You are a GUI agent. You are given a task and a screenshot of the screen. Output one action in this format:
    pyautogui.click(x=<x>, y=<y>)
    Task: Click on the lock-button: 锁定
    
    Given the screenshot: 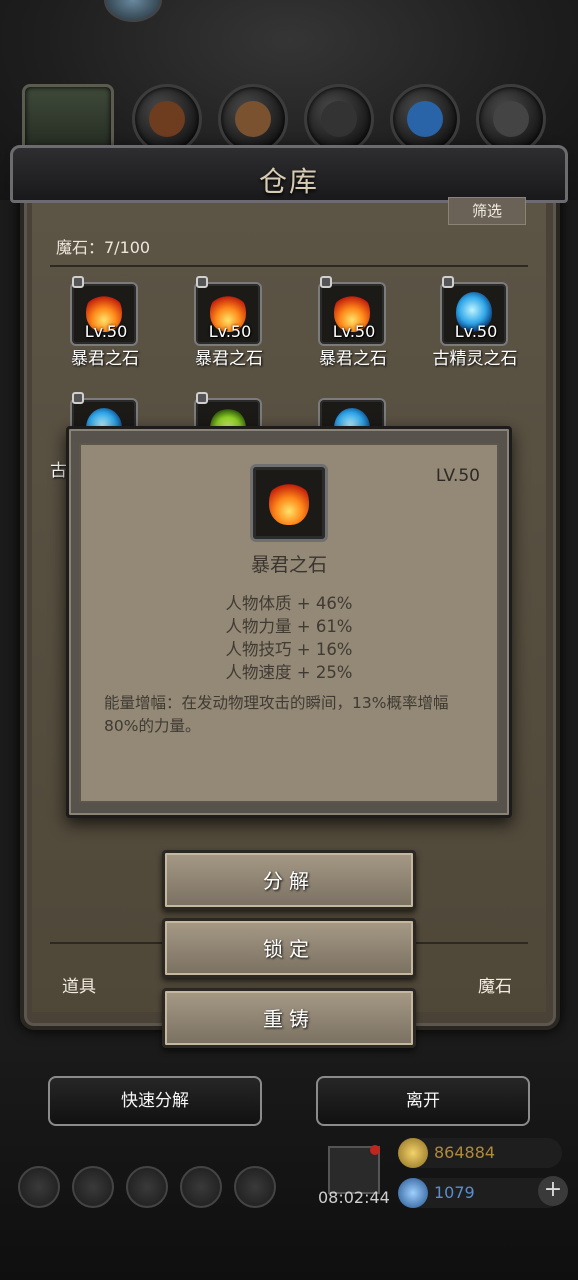 What is the action you would take?
    pyautogui.click(x=289, y=948)
    